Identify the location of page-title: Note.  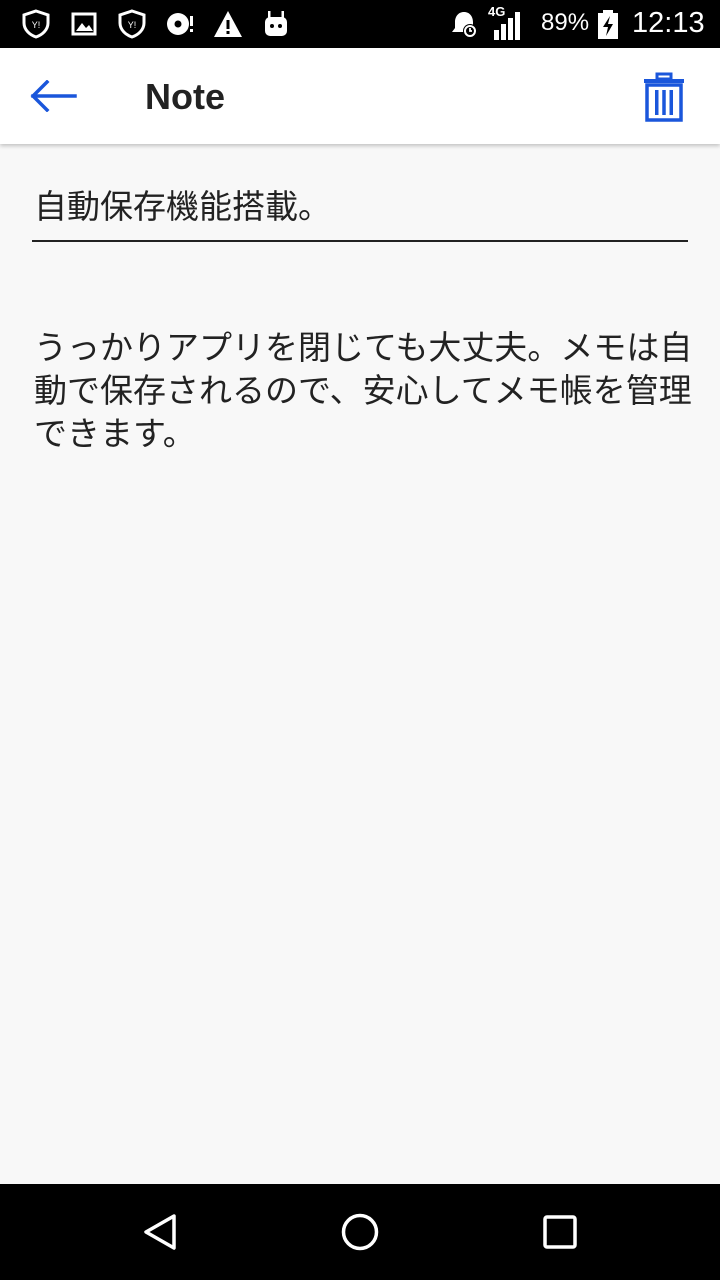
(185, 96).